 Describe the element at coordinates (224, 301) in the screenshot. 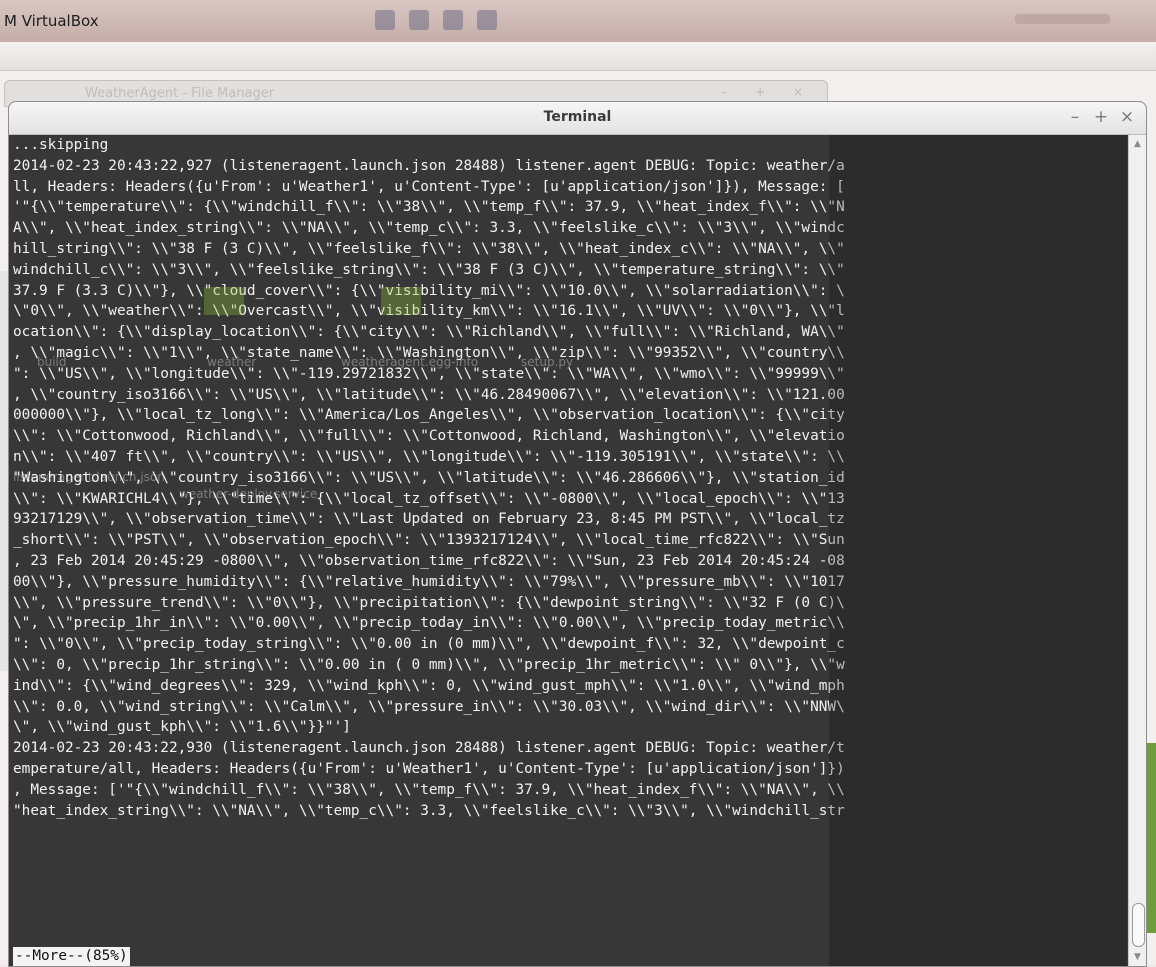

I see `desktop-folder-icon-build` at that location.